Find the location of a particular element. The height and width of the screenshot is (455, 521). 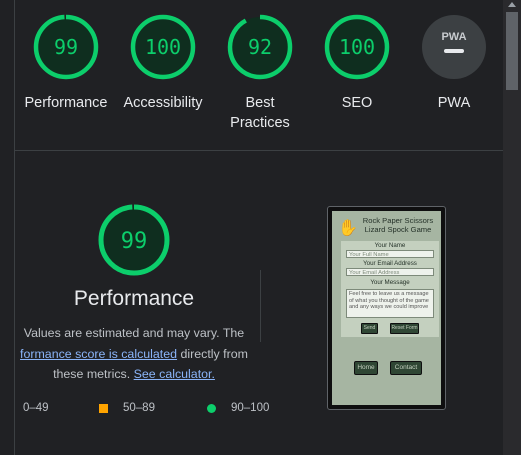

gauge-best-practices: 92 Best Practices is located at coordinates (260, 73).